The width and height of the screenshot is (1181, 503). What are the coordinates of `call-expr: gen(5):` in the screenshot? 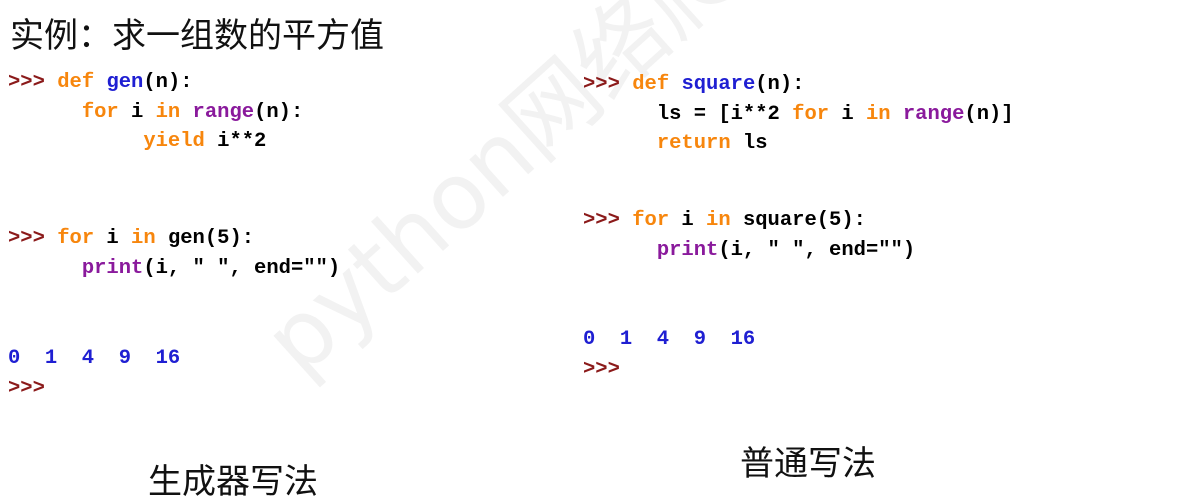 It's located at (205, 238).